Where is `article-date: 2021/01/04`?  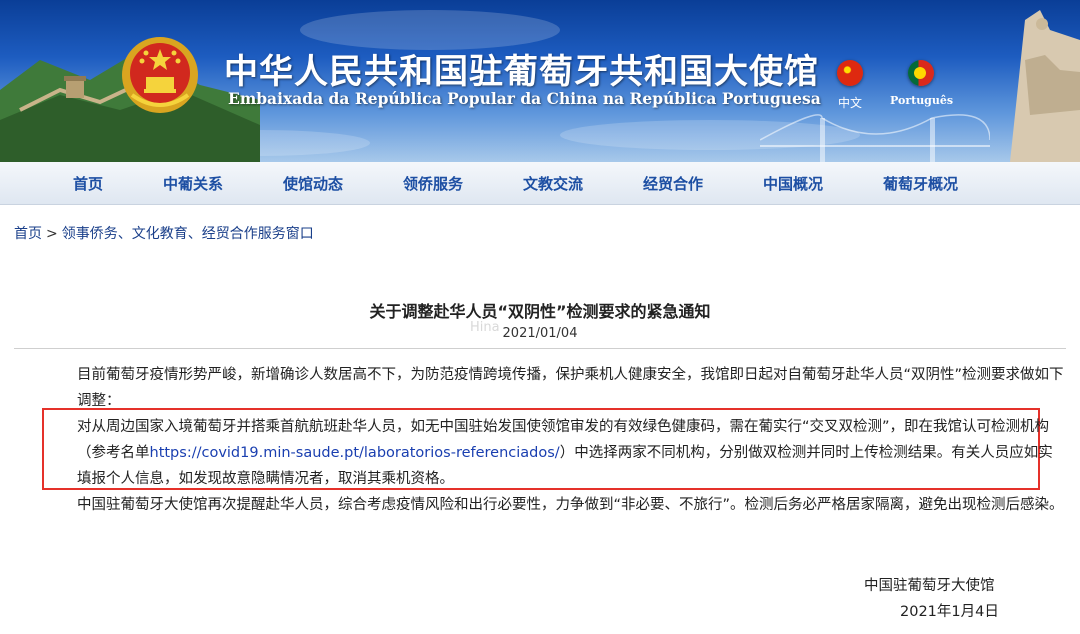
article-date: 2021/01/04 is located at coordinates (540, 333).